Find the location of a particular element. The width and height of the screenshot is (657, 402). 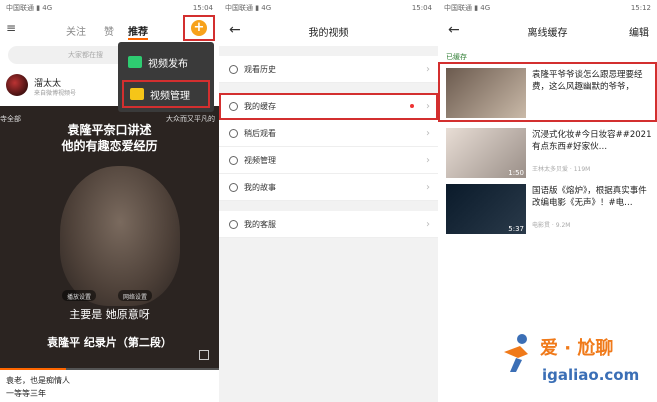

video-thumbnail: 5:37 is located at coordinates (486, 209).